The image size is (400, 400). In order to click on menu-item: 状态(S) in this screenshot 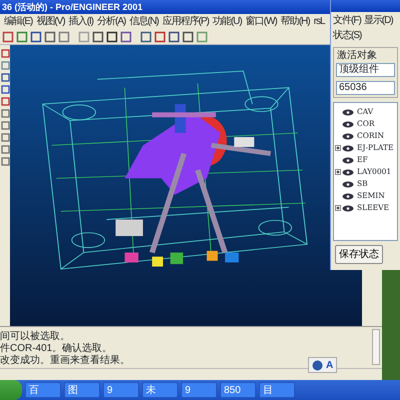, I will do `click(347, 35)`.